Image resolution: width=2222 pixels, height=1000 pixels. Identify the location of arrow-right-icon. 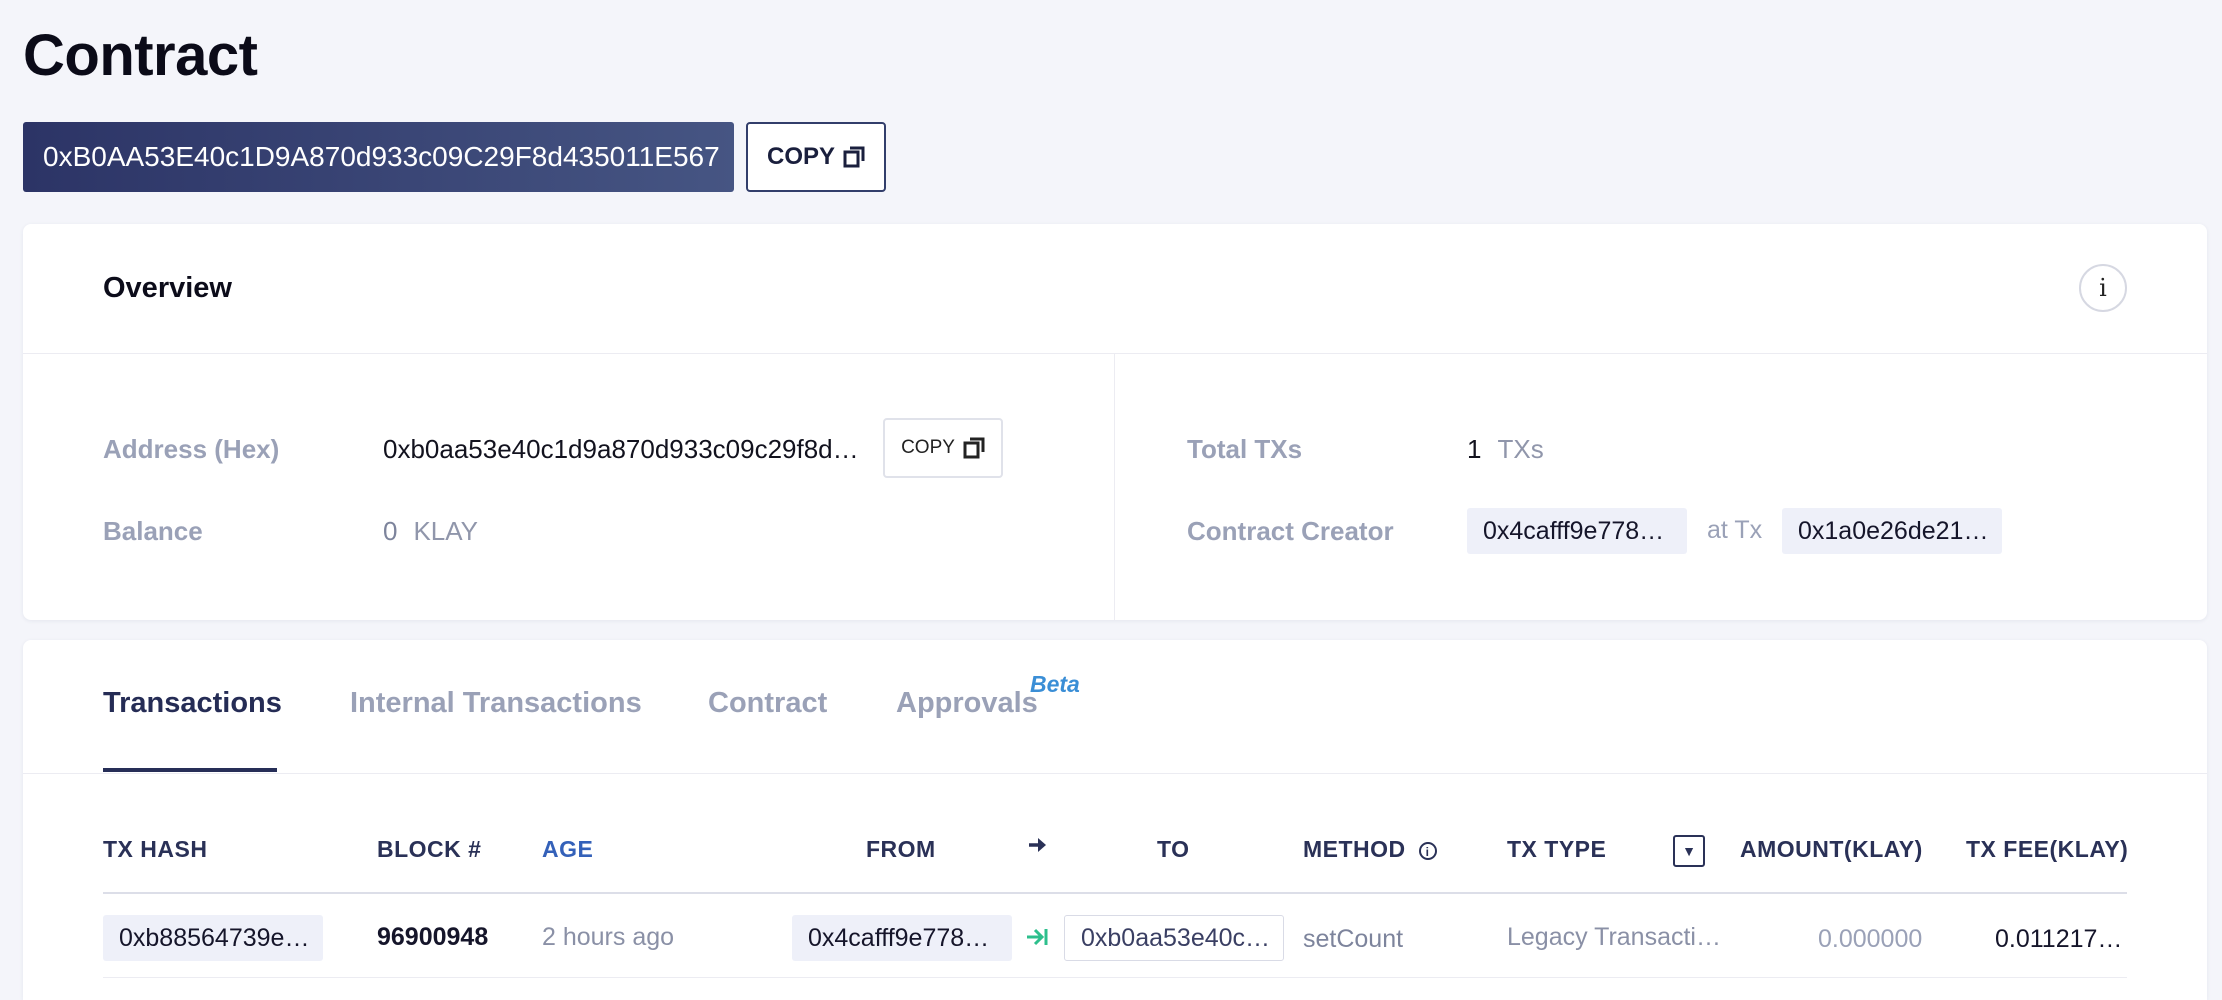
(1038, 848).